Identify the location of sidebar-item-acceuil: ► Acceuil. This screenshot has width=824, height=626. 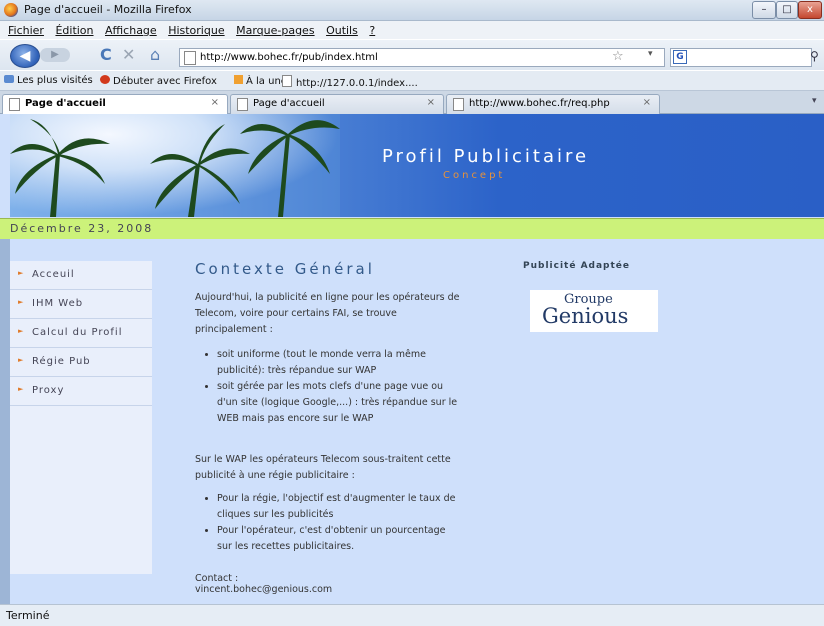
(81, 275).